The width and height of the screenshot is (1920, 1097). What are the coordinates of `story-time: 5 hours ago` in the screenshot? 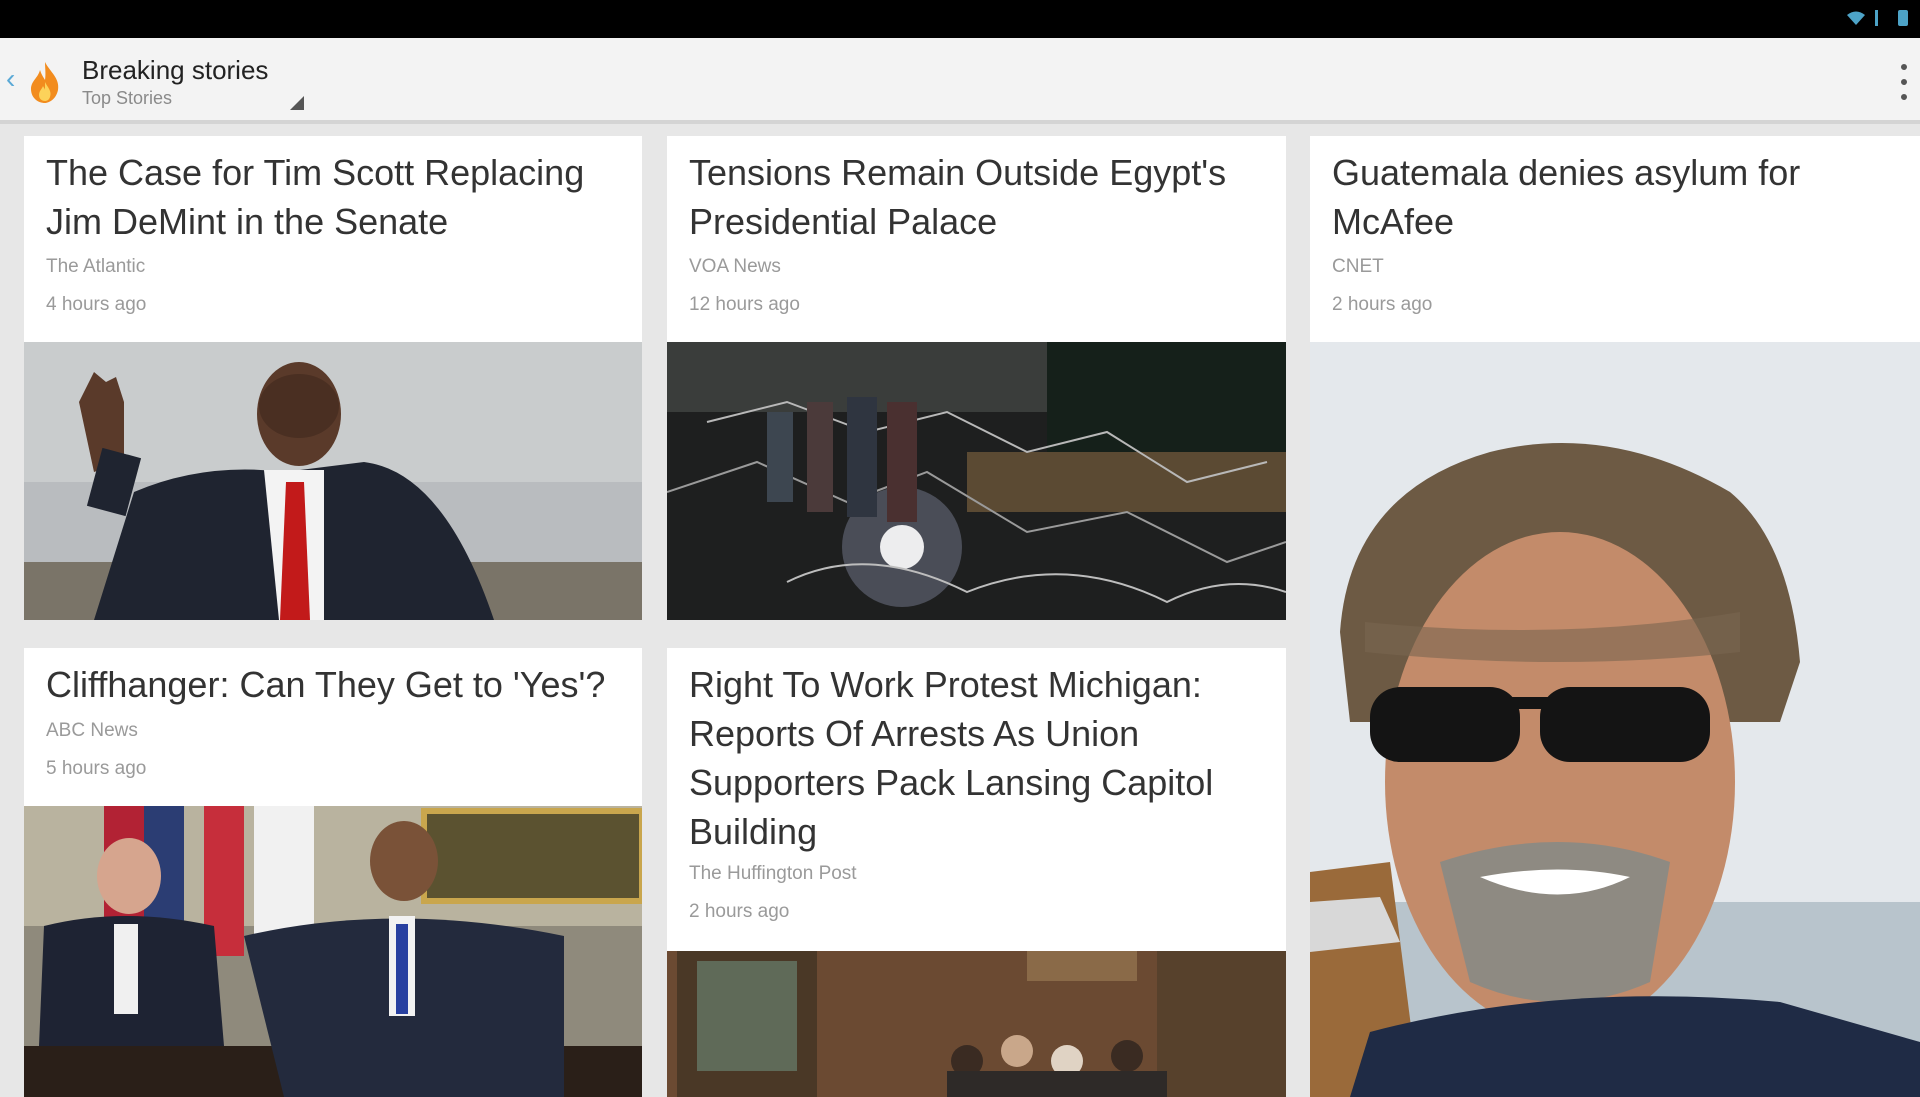 It's located at (96, 768).